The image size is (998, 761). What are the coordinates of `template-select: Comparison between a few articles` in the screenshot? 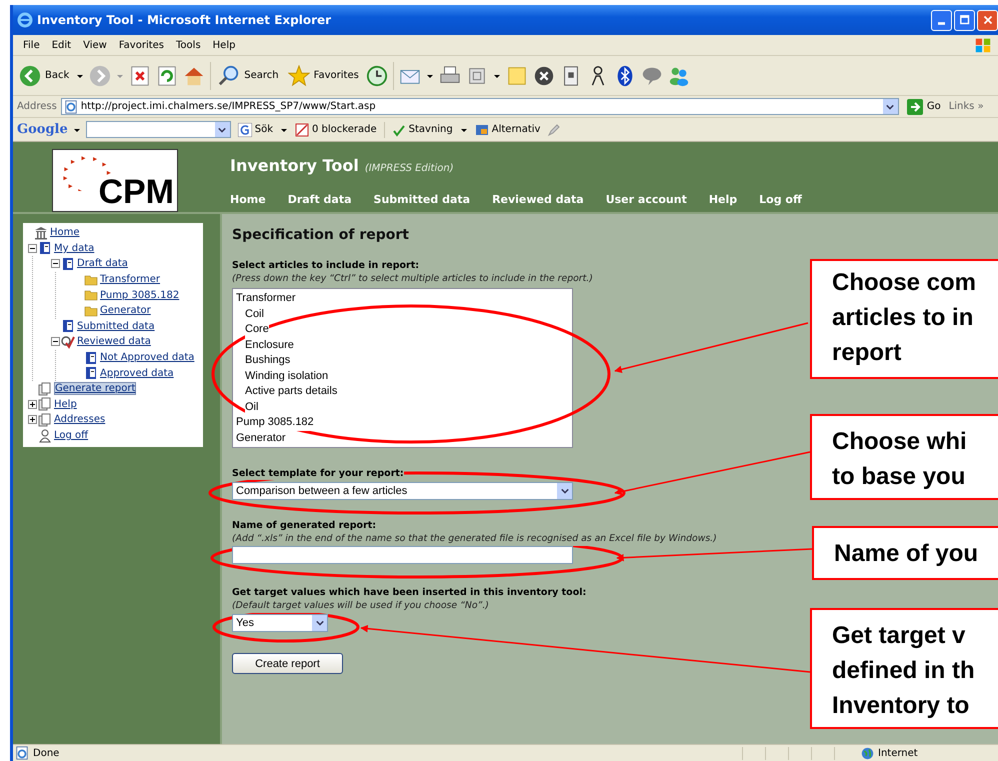 It's located at (402, 491).